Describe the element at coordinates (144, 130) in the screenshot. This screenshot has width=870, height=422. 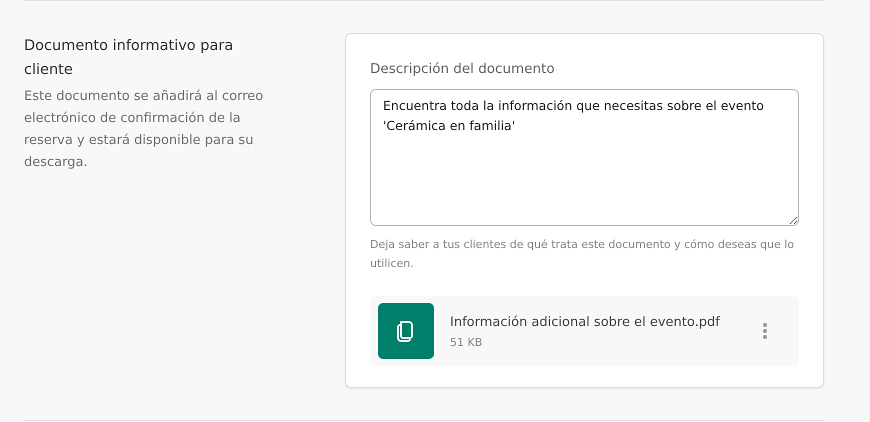
I see `section-description: Este documento se añadirá al correo electrónico de confirmación de la reserva y estará disponible para su descarga.` at that location.